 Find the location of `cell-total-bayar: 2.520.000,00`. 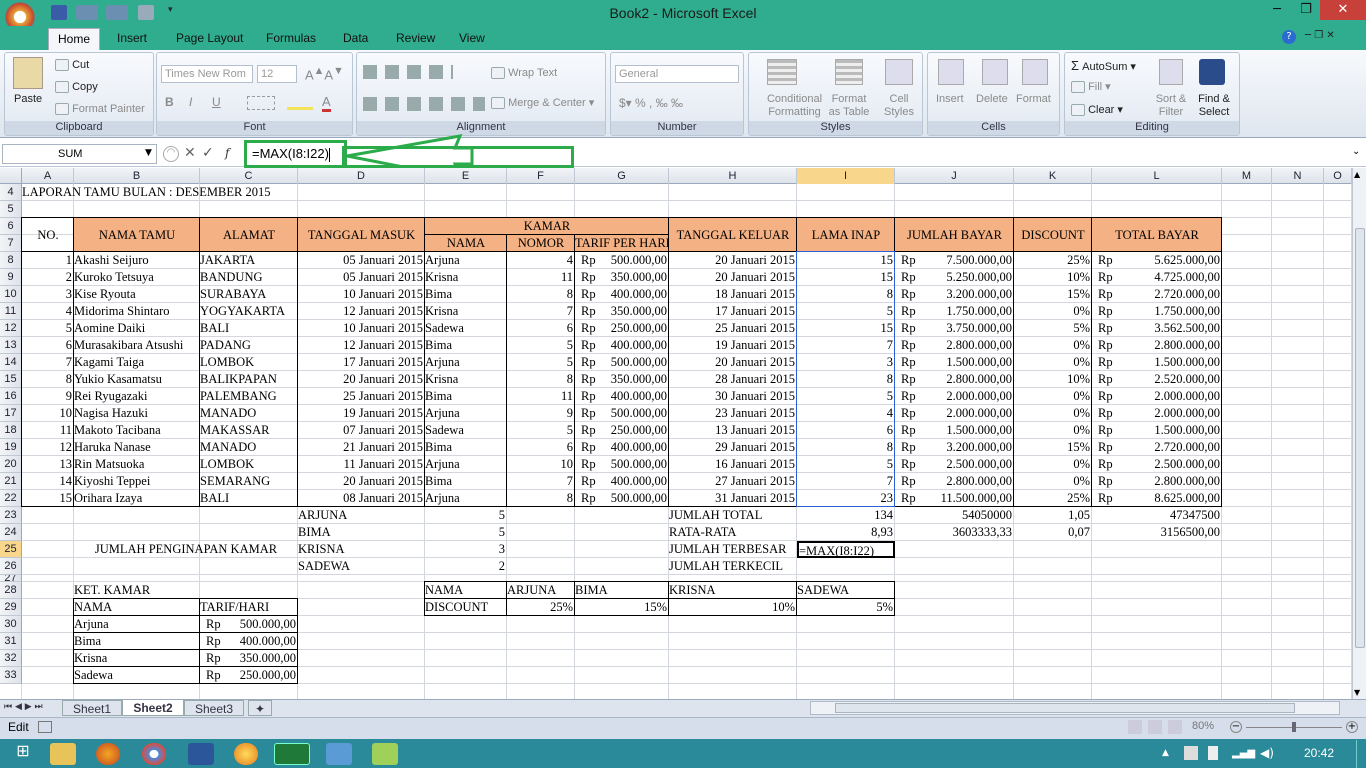

cell-total-bayar: 2.520.000,00 is located at coordinates (1157, 379).